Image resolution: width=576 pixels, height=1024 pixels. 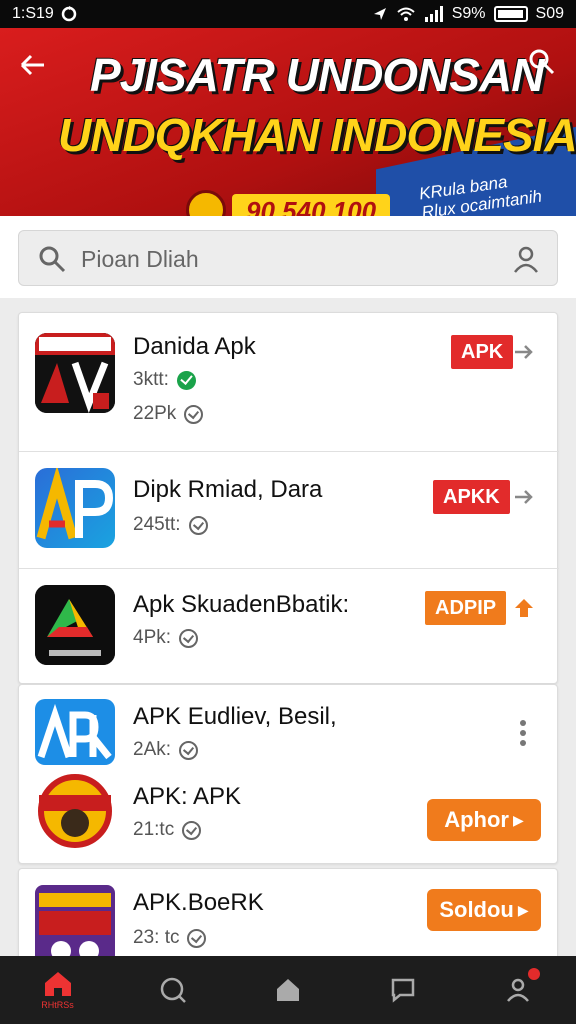 What do you see at coordinates (468, 13) in the screenshot?
I see `battery-percent: S9%` at bounding box center [468, 13].